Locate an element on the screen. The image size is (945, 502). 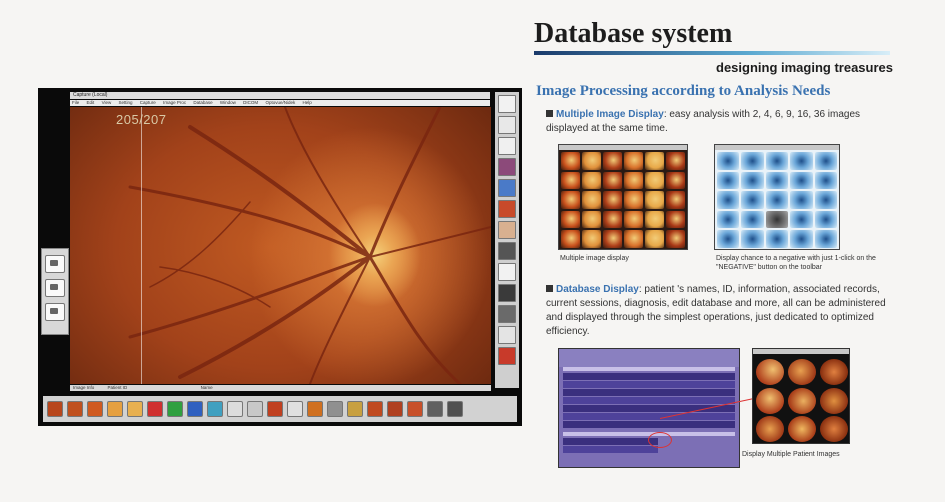
blue-filter-icon is located at coordinates (195, 409).